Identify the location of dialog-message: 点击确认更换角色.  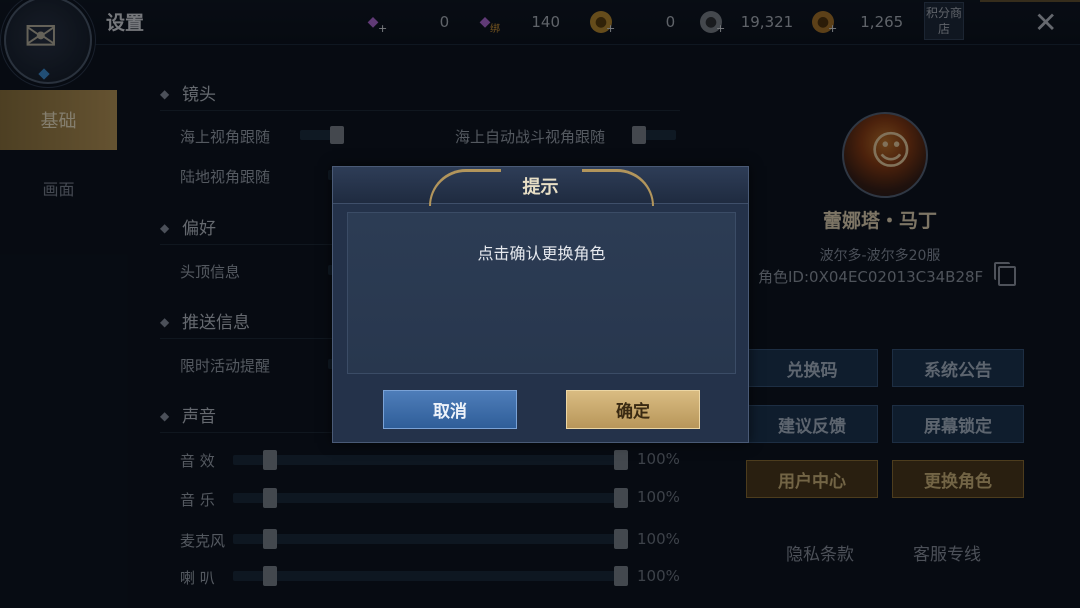
(541, 253).